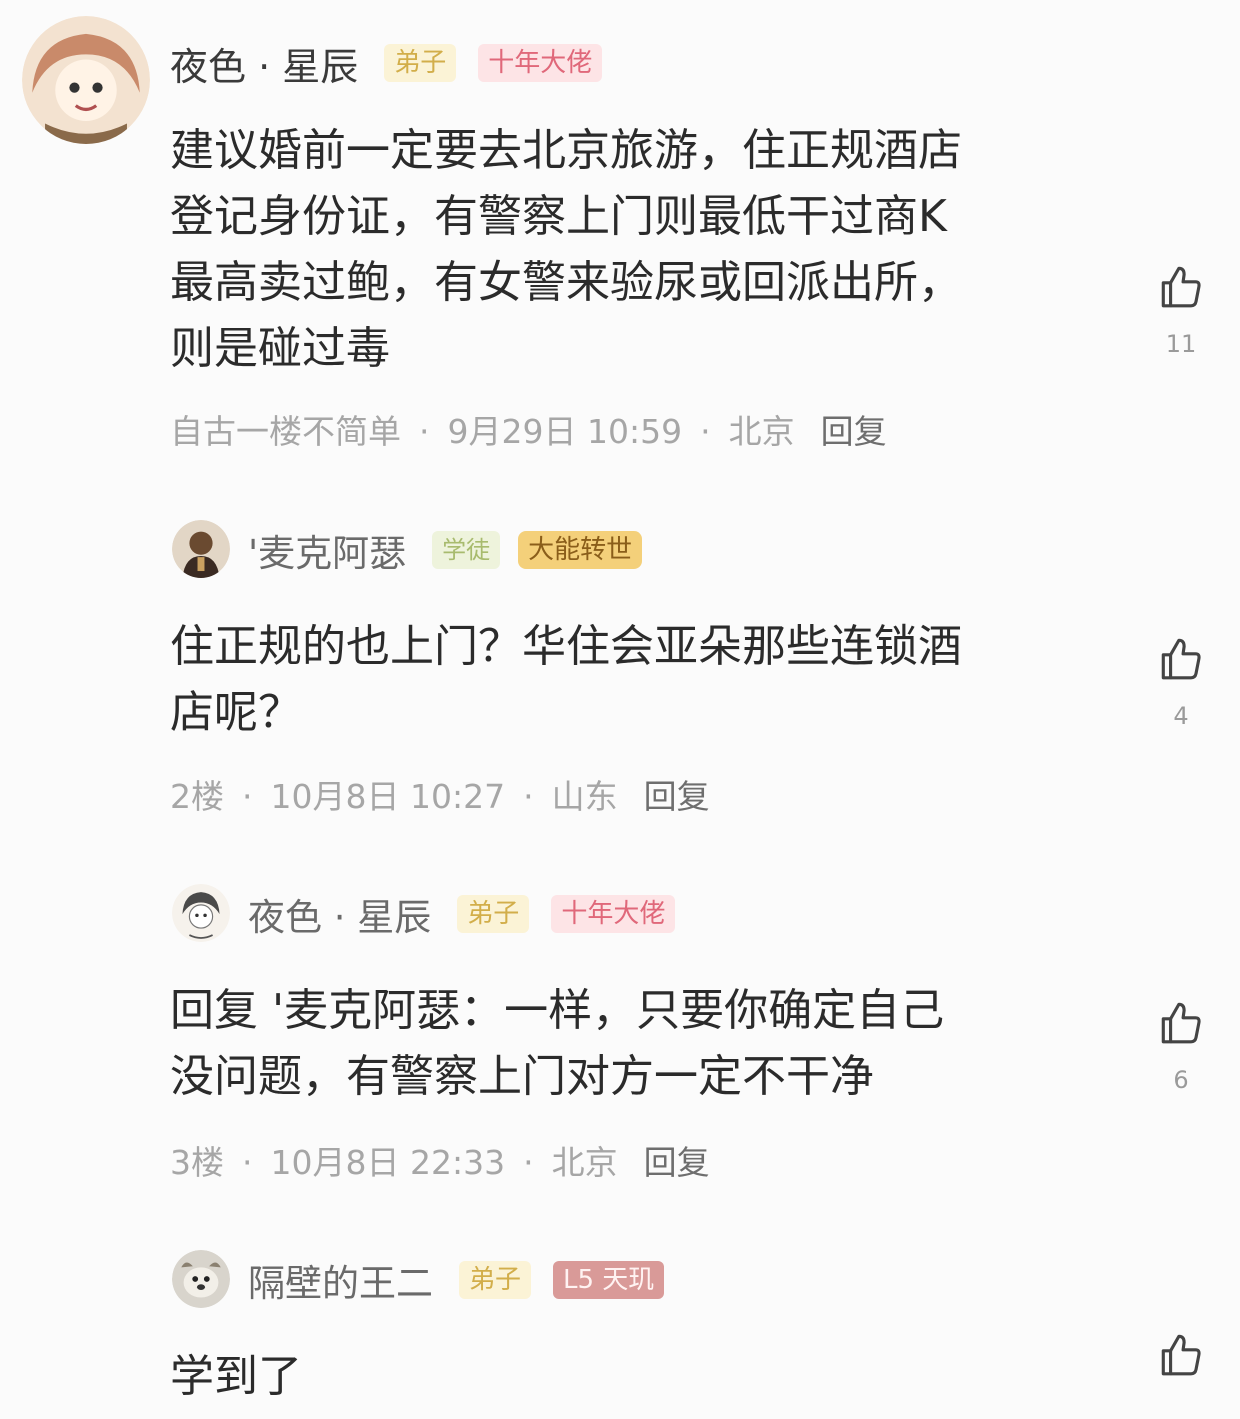 The image size is (1240, 1419). What do you see at coordinates (327, 550) in the screenshot?
I see `username: '麦克阿瑟` at bounding box center [327, 550].